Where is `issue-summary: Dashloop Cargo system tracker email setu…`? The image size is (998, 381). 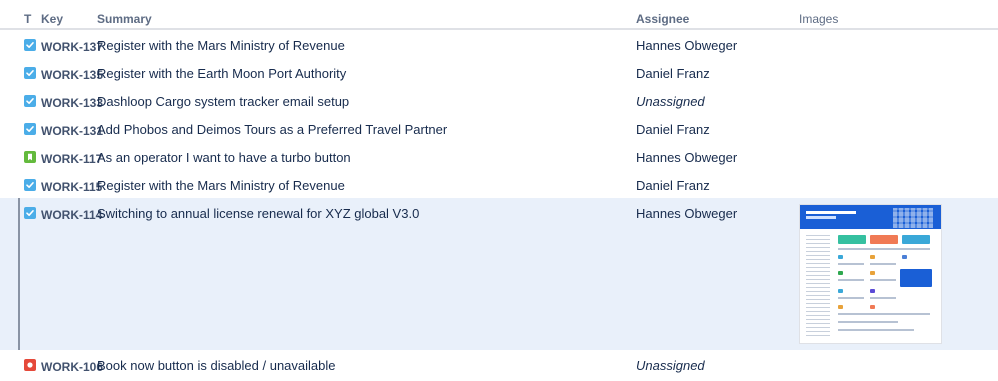 issue-summary: Dashloop Cargo system tracker email setu… is located at coordinates (223, 102).